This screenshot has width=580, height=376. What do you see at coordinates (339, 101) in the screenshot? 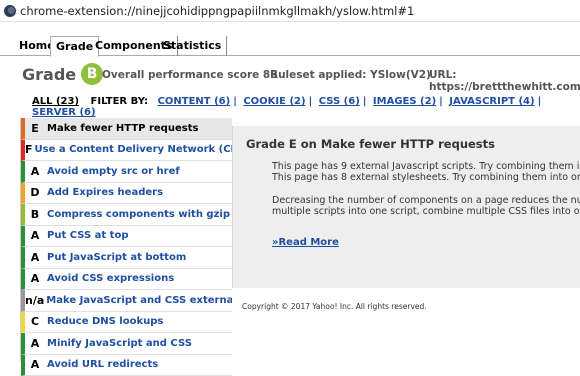
I see `filter-css-link: CSS (6)` at bounding box center [339, 101].